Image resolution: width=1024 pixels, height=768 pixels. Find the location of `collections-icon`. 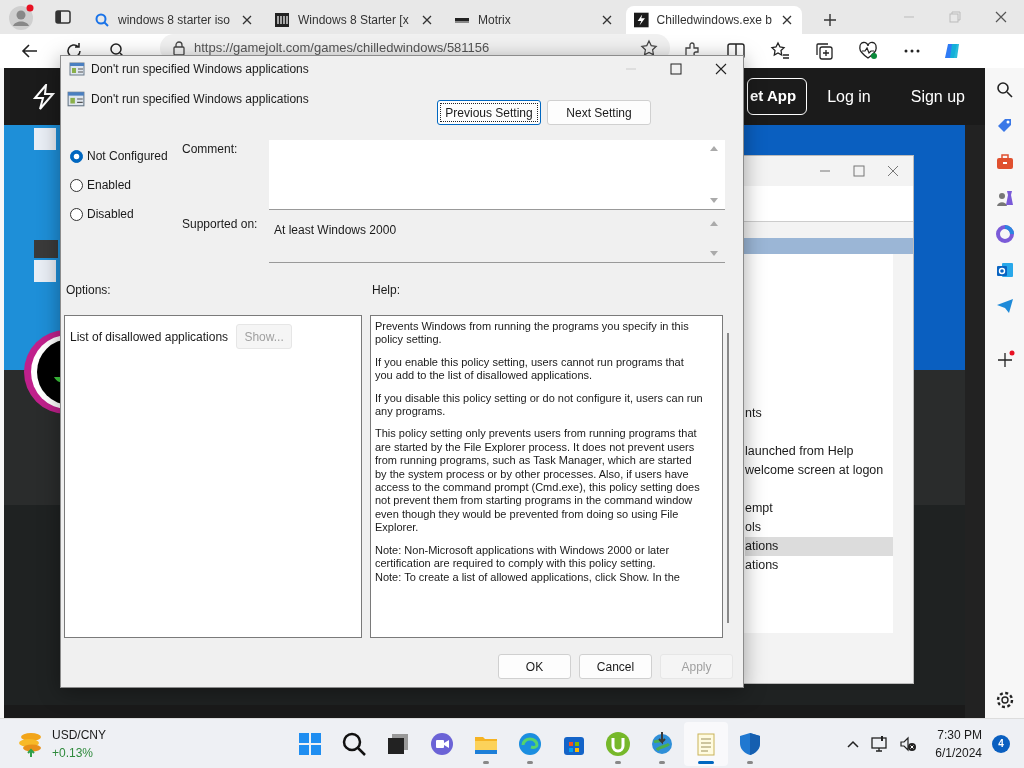

collections-icon is located at coordinates (824, 51).